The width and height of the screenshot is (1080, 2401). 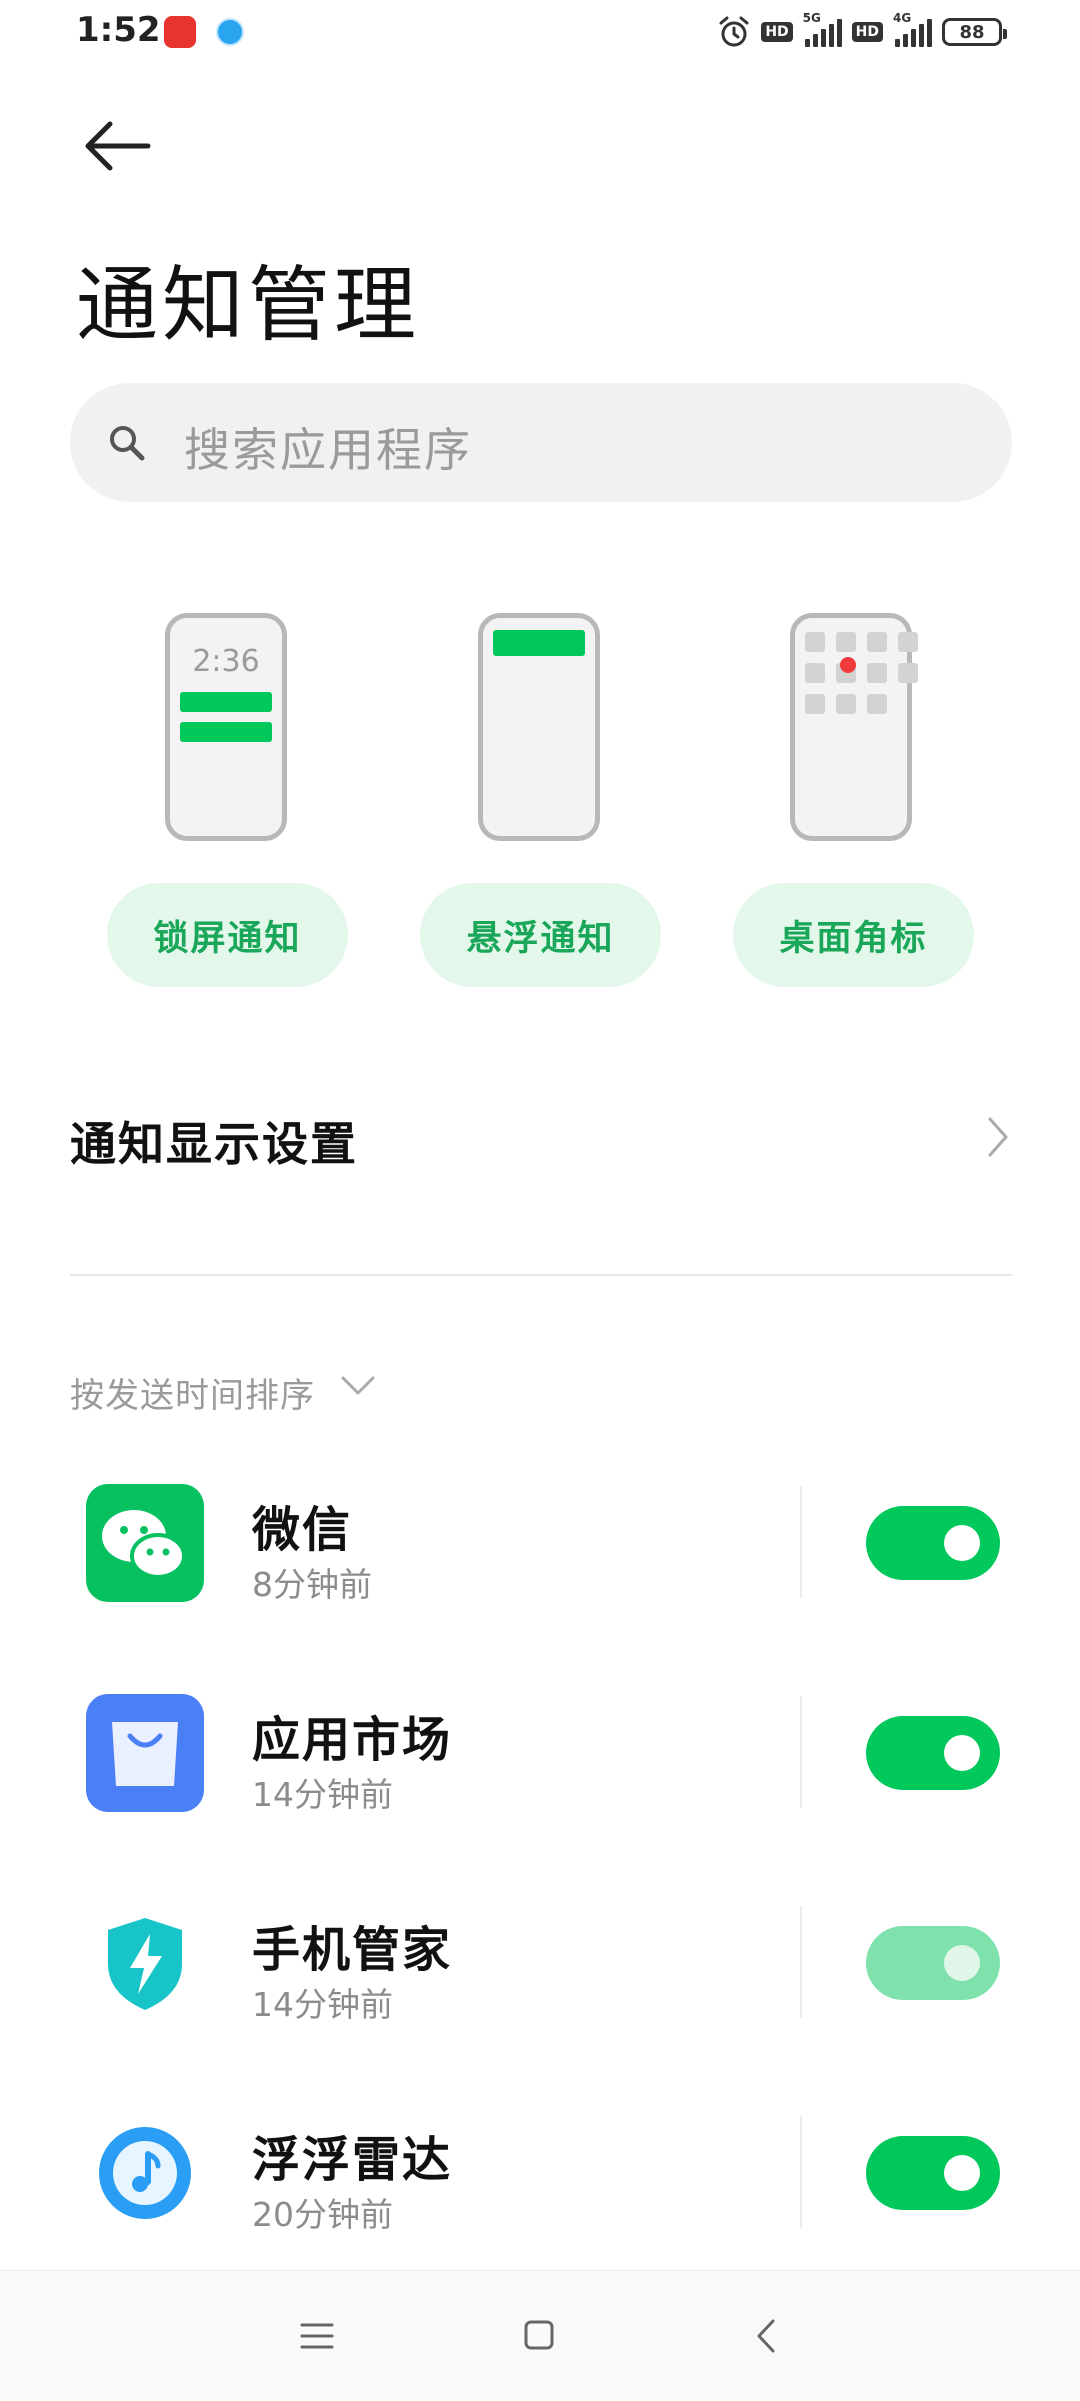 What do you see at coordinates (192, 1392) in the screenshot?
I see `sort-dropdown: 按发送时间排序` at bounding box center [192, 1392].